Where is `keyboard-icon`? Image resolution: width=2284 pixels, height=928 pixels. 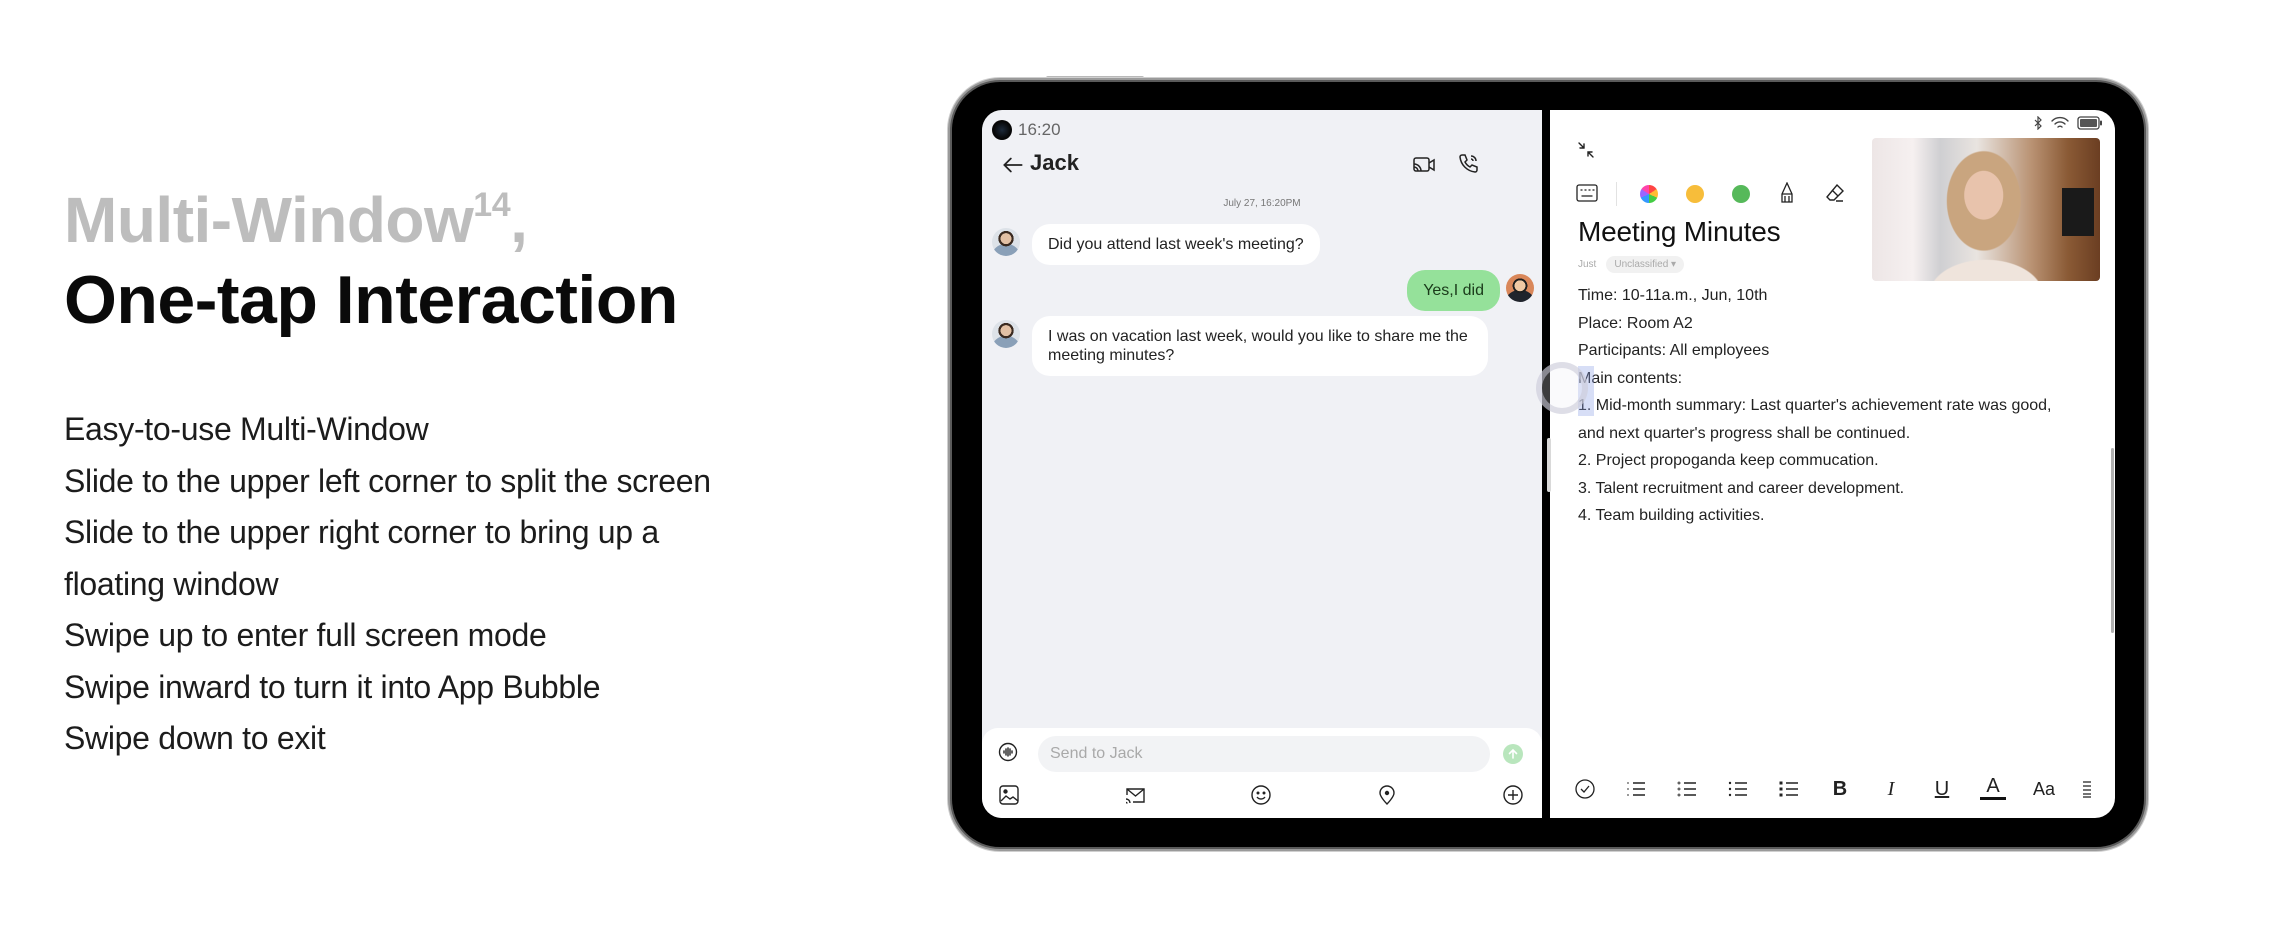
keyboard-icon is located at coordinates (1587, 193).